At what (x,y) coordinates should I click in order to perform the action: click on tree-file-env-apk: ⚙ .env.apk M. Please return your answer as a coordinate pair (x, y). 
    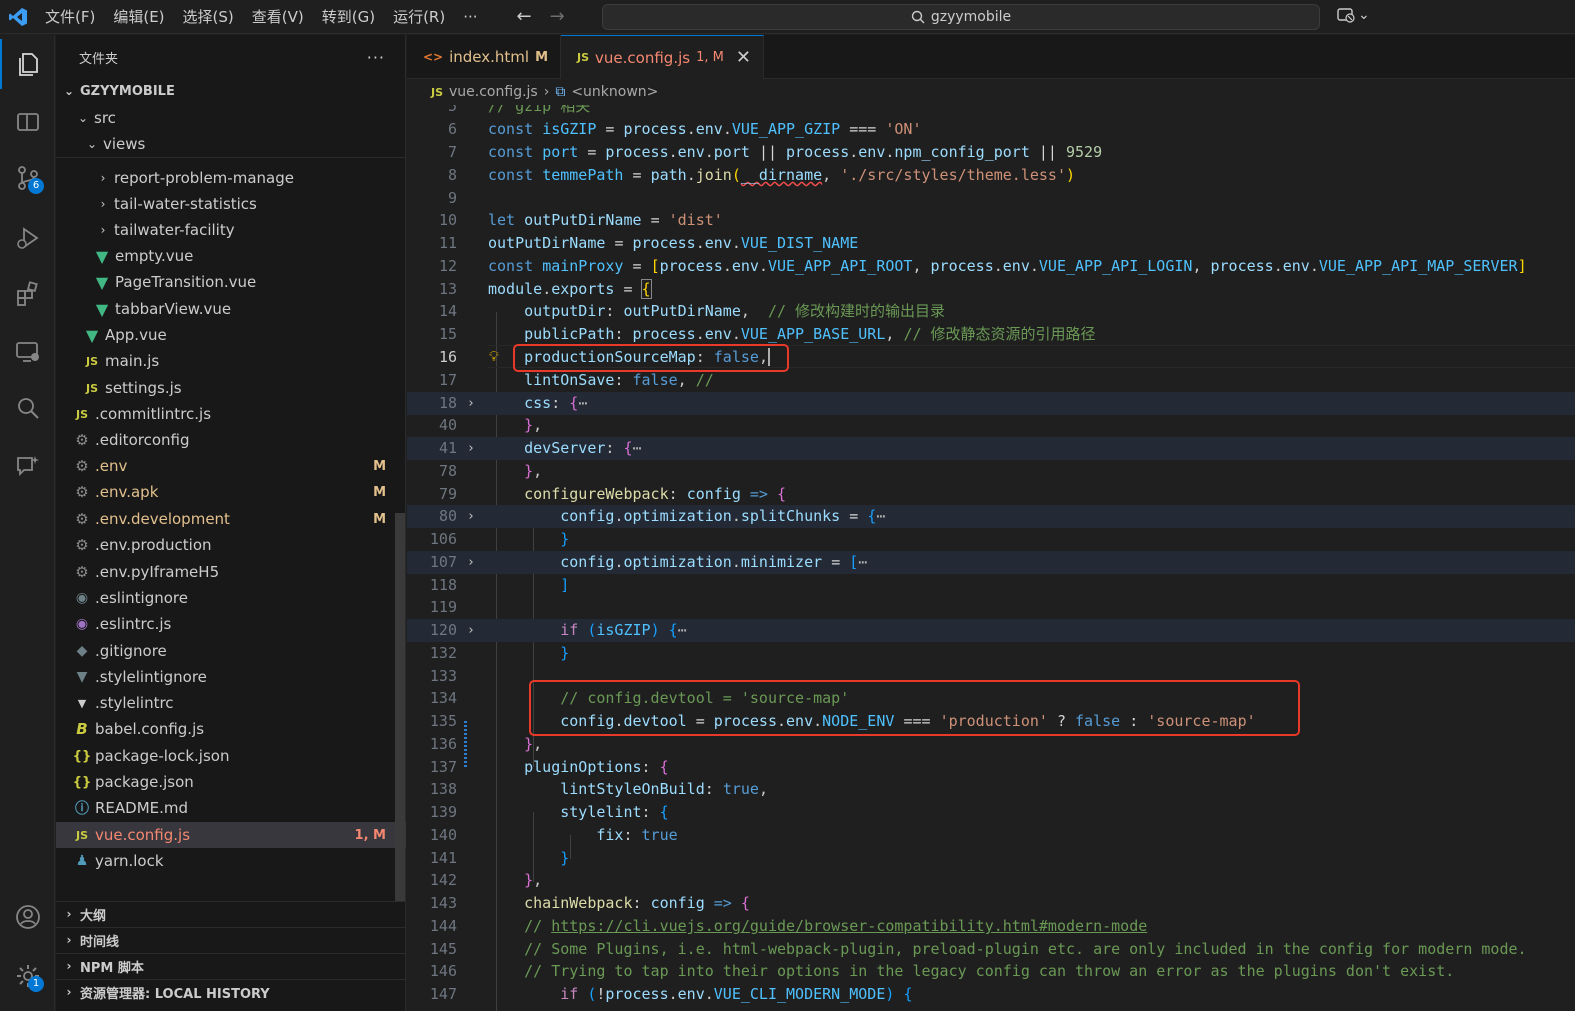
    Looking at the image, I should click on (231, 492).